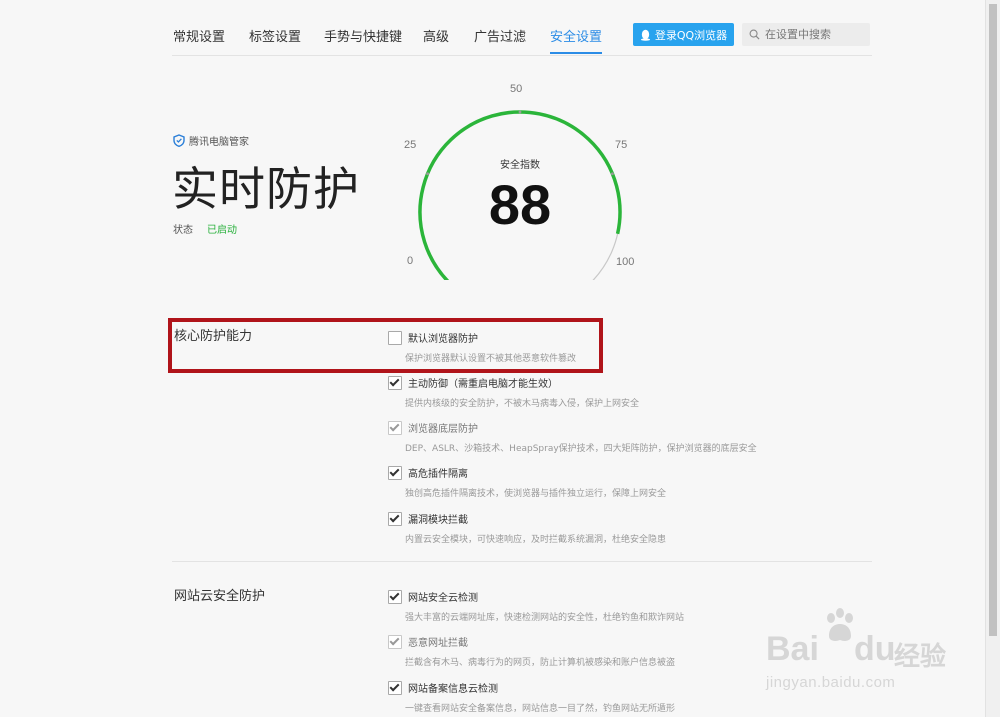 Image resolution: width=1000 pixels, height=717 pixels. What do you see at coordinates (516, 89) in the screenshot?
I see `gauge-tick-50: 50` at bounding box center [516, 89].